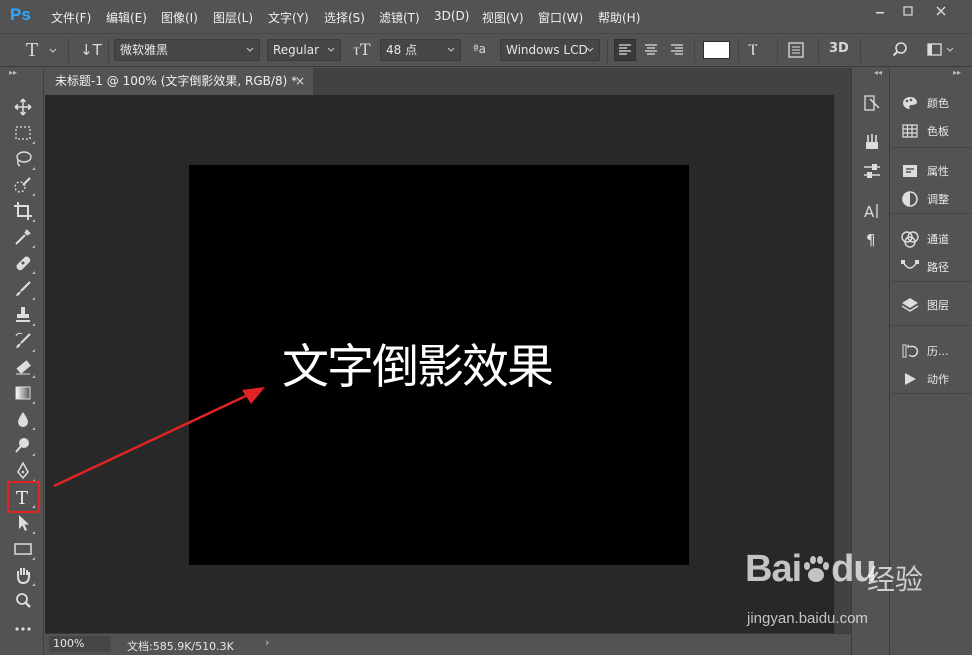  What do you see at coordinates (180, 646) in the screenshot?
I see `document-info: 文档:585.9K/510.3K` at bounding box center [180, 646].